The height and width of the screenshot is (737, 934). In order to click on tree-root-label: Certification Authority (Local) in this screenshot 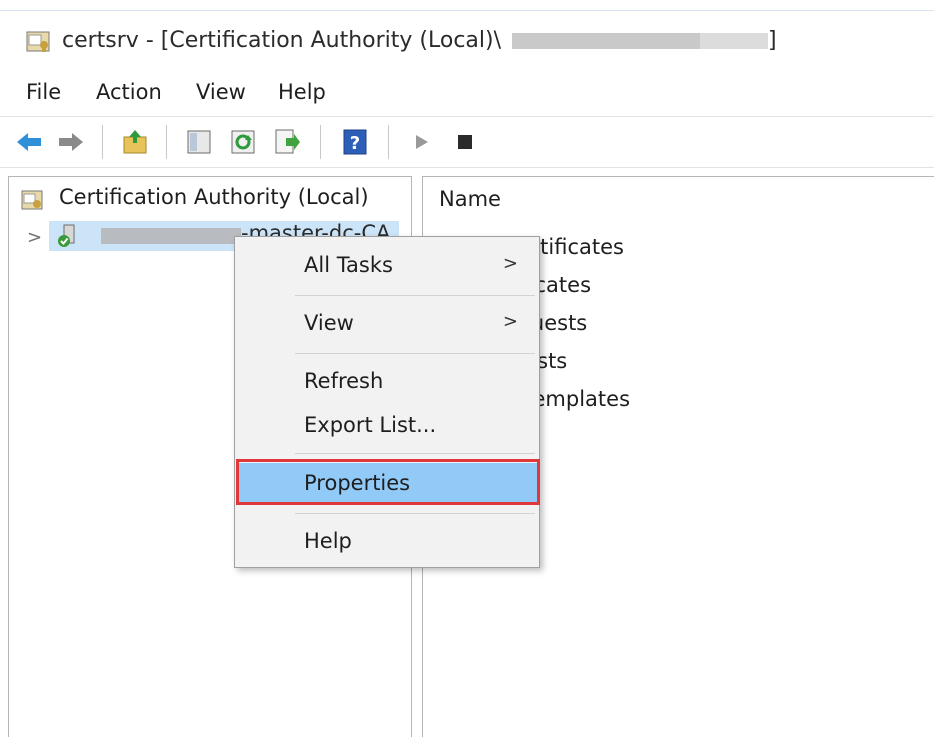, I will do `click(214, 197)`.